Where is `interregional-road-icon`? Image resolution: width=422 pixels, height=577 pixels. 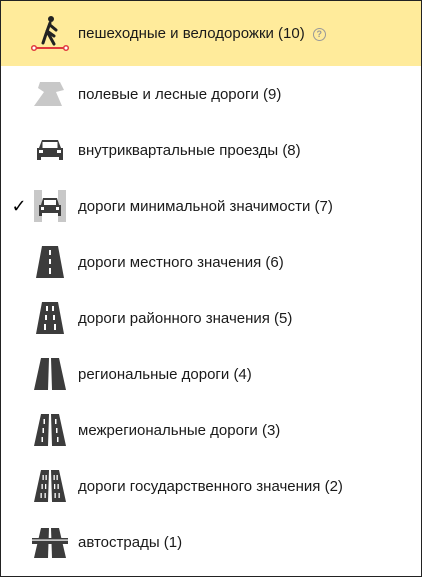
interregional-road-icon is located at coordinates (50, 430).